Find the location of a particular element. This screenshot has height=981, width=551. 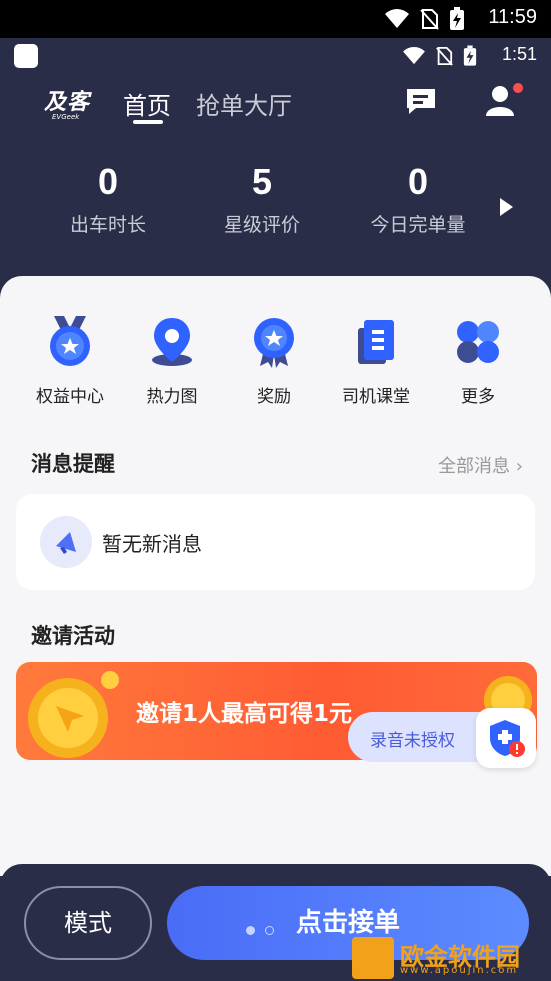

quick-link-more: 更多 is located at coordinates (478, 360).